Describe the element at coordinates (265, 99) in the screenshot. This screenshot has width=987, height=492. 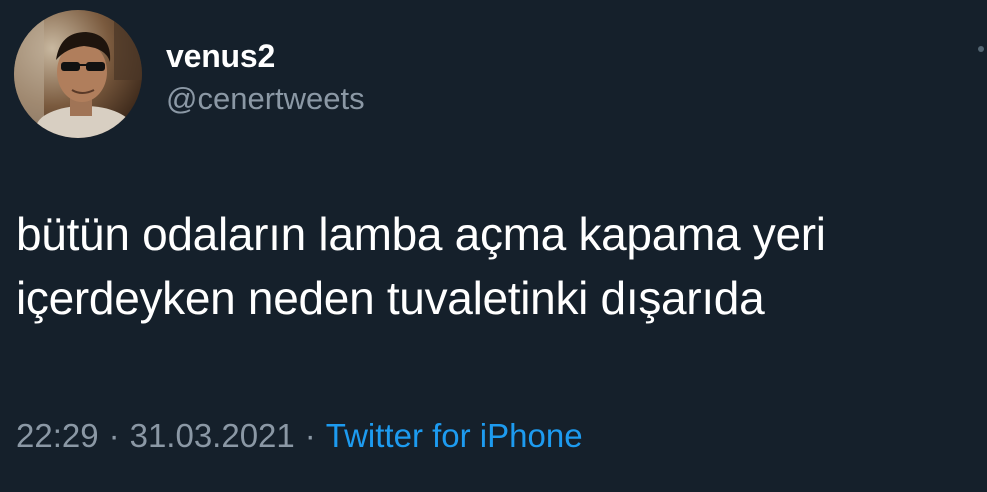
I see `author-handle: @cenertweets` at that location.